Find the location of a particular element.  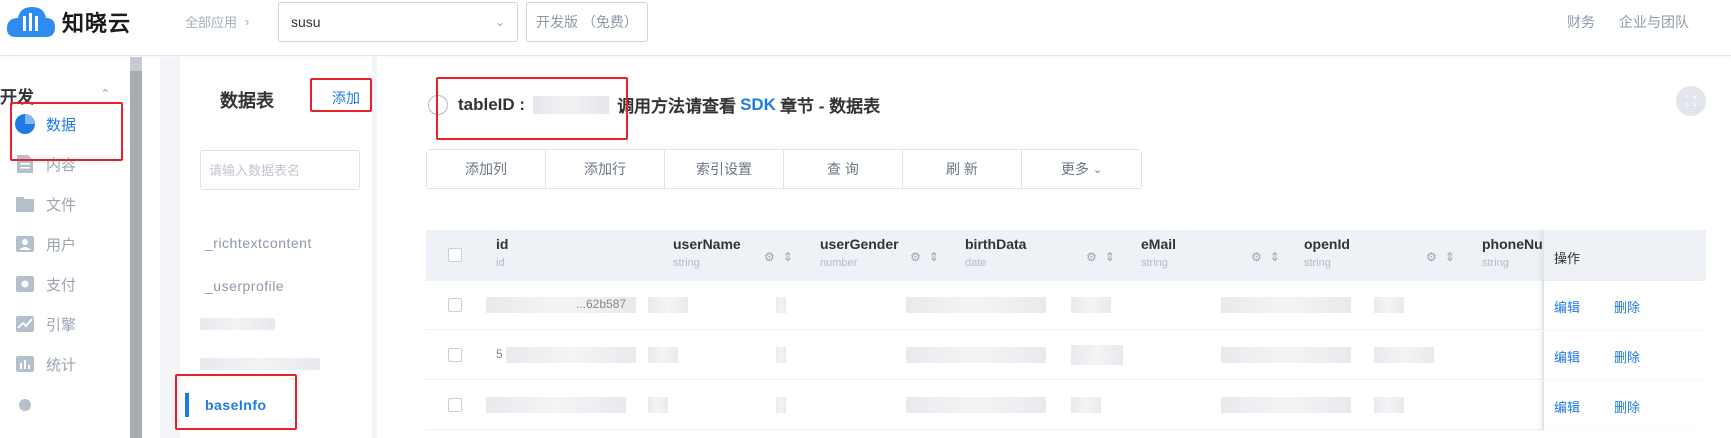

top-bar: 知晓云 全部应用 › susu ⌄ 开发版 （免费） 财务 企业与团队 is located at coordinates (865, 28).